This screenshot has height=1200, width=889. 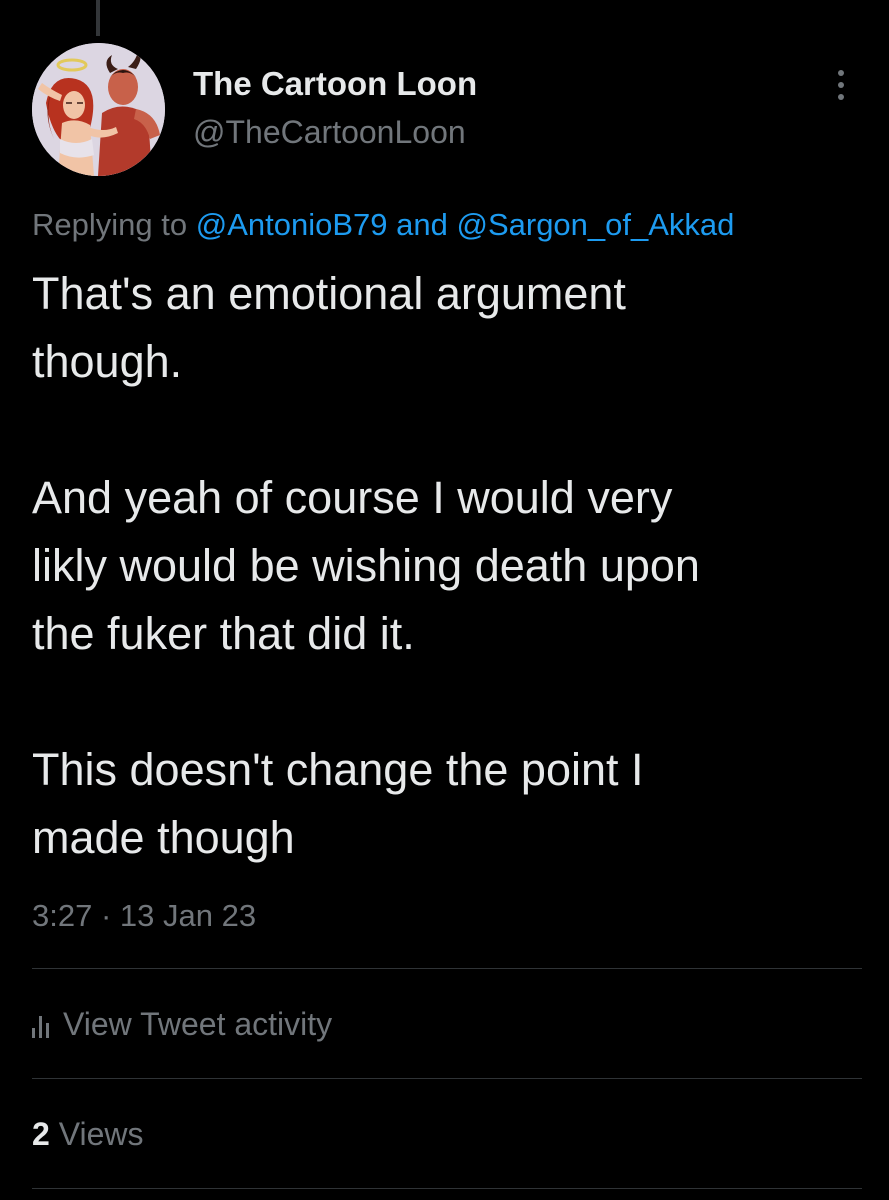 I want to click on avatar-illustration, so click(x=98, y=109).